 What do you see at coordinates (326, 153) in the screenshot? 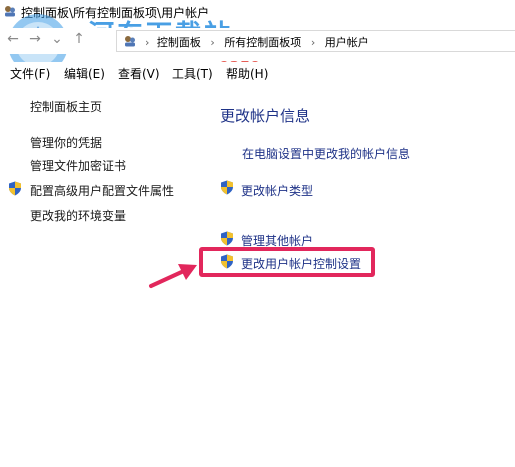
I see `task-change-account-in-pc-settings: 在电脑设置中更改我的帐户信息` at bounding box center [326, 153].